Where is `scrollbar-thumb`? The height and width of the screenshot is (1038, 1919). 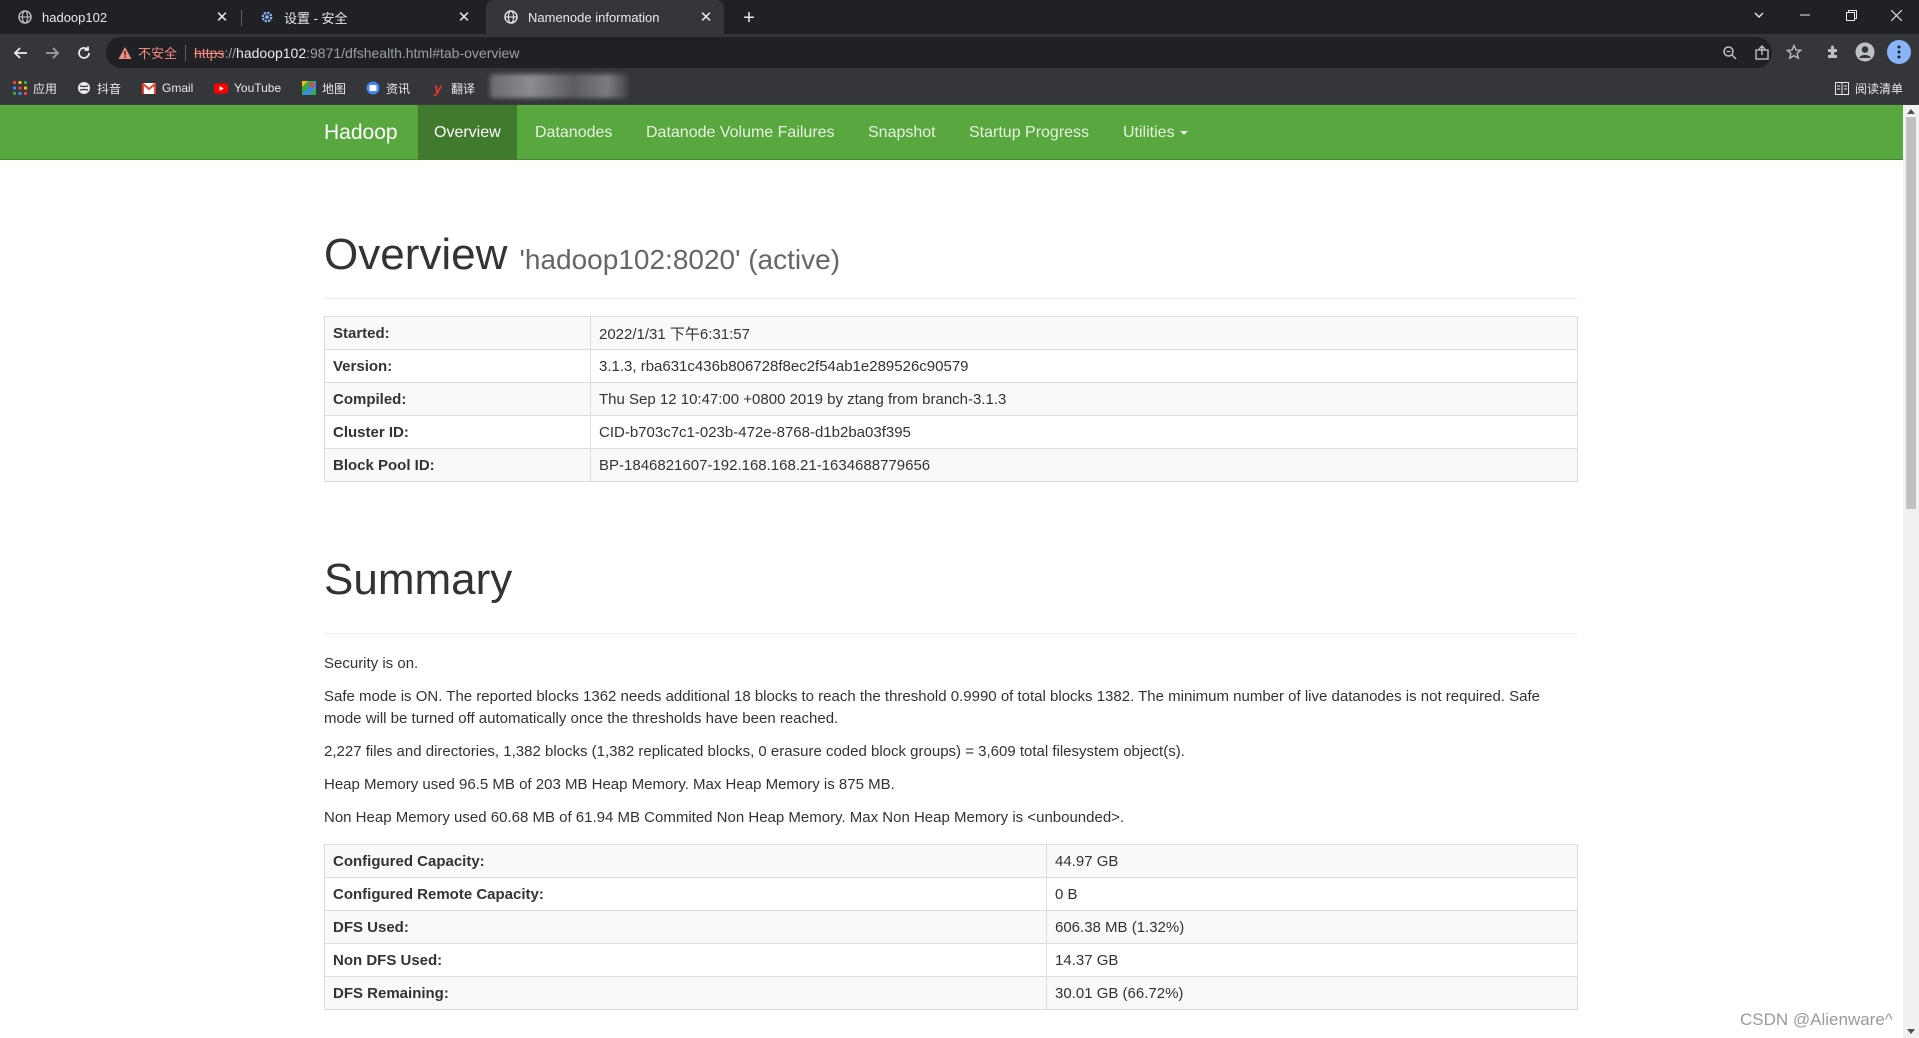
scrollbar-thumb is located at coordinates (1911, 313).